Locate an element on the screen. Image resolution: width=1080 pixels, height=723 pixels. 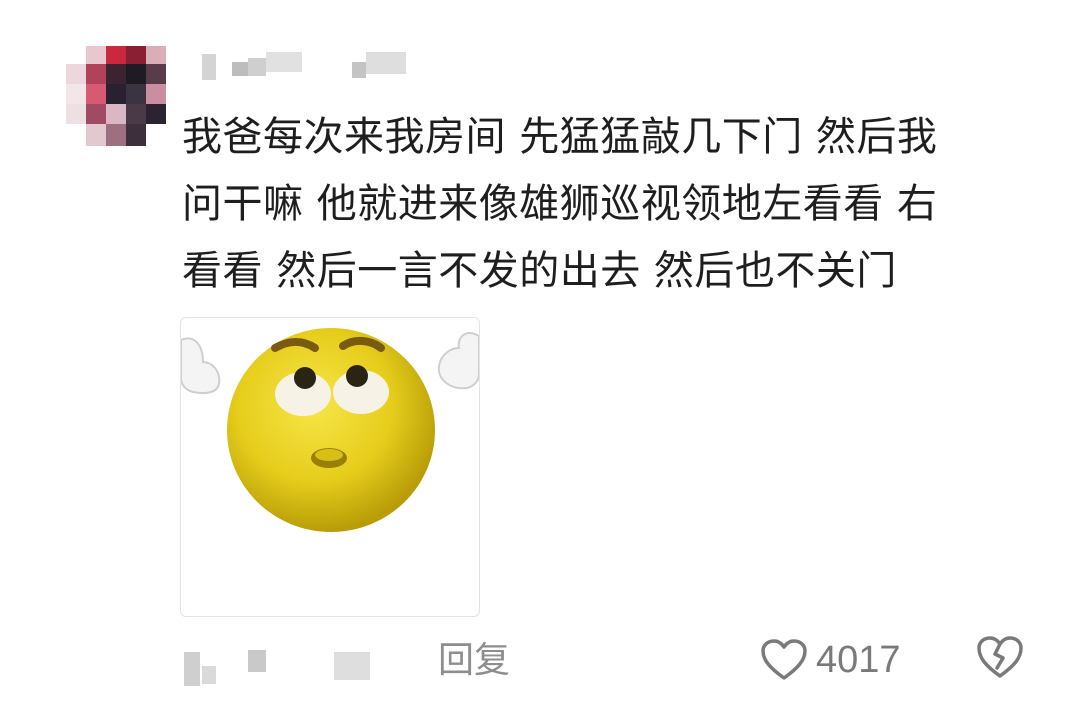
comment-line: 问干嘛 他就进来像雄狮巡视领地左看看 右 is located at coordinates (560, 204).